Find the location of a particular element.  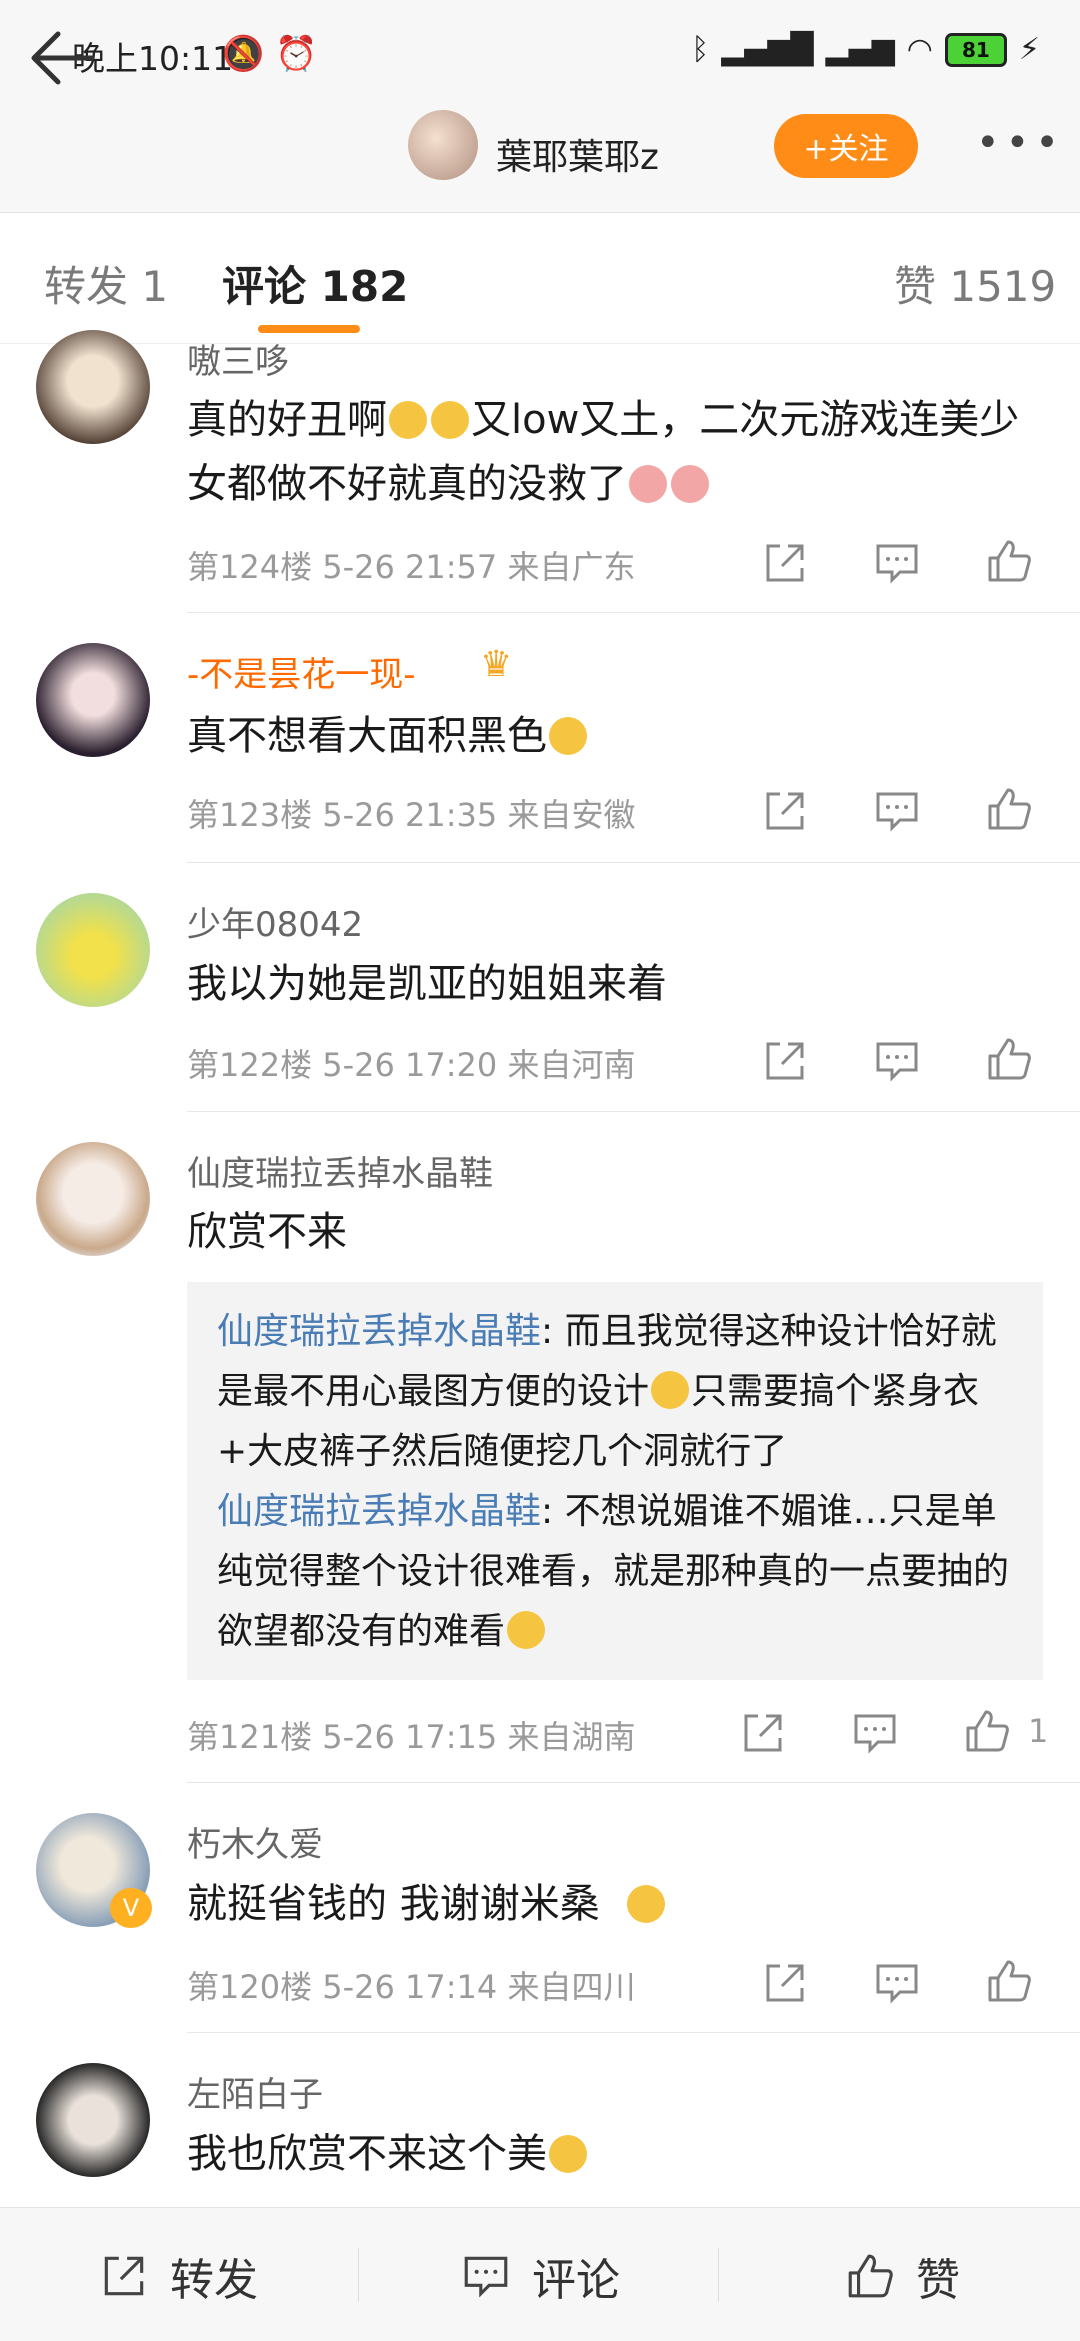

comment-text-part: 真的好丑啊 is located at coordinates (287, 420).